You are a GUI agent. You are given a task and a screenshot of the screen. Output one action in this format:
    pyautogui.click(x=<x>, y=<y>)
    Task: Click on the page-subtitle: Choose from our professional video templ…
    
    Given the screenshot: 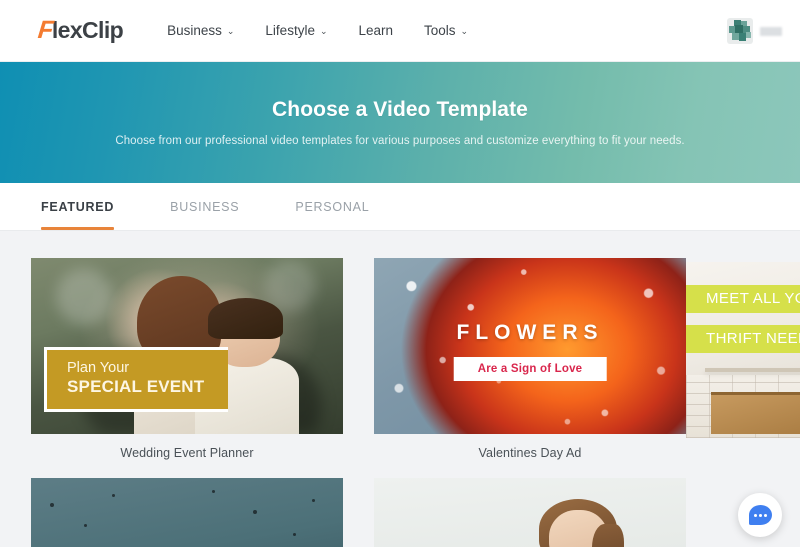 What is the action you would take?
    pyautogui.click(x=400, y=141)
    